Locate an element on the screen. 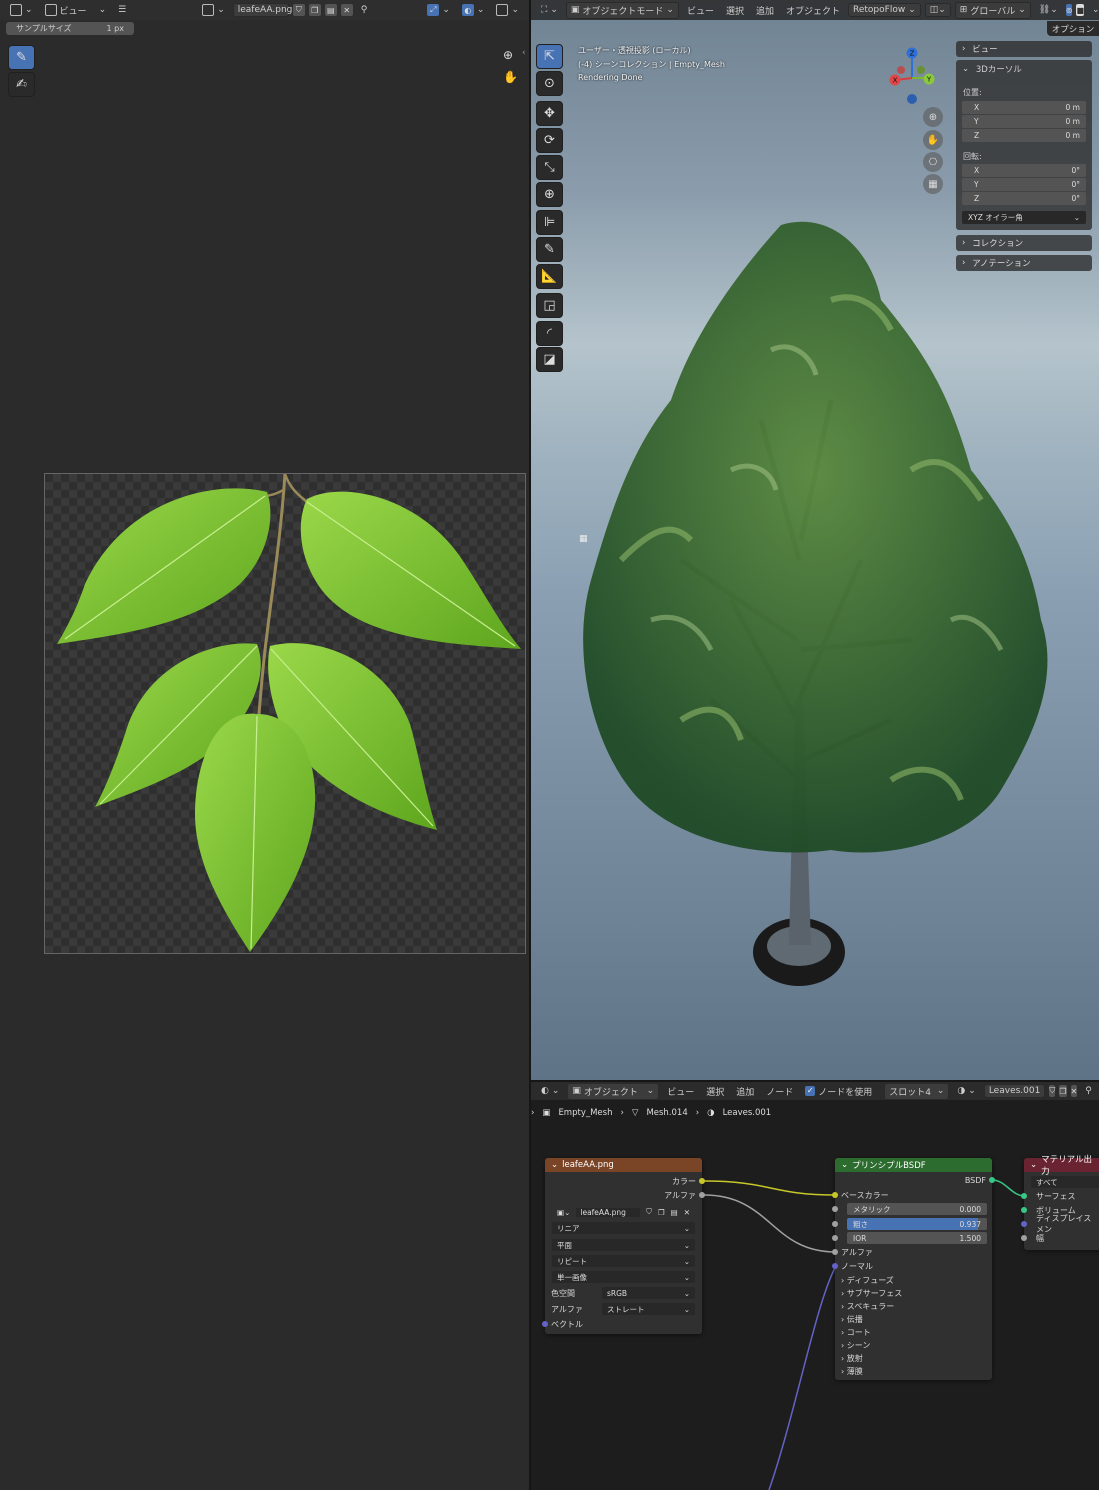  material-output-node-header: ⌄ マテリアル出力 is located at coordinates (1061, 1166).